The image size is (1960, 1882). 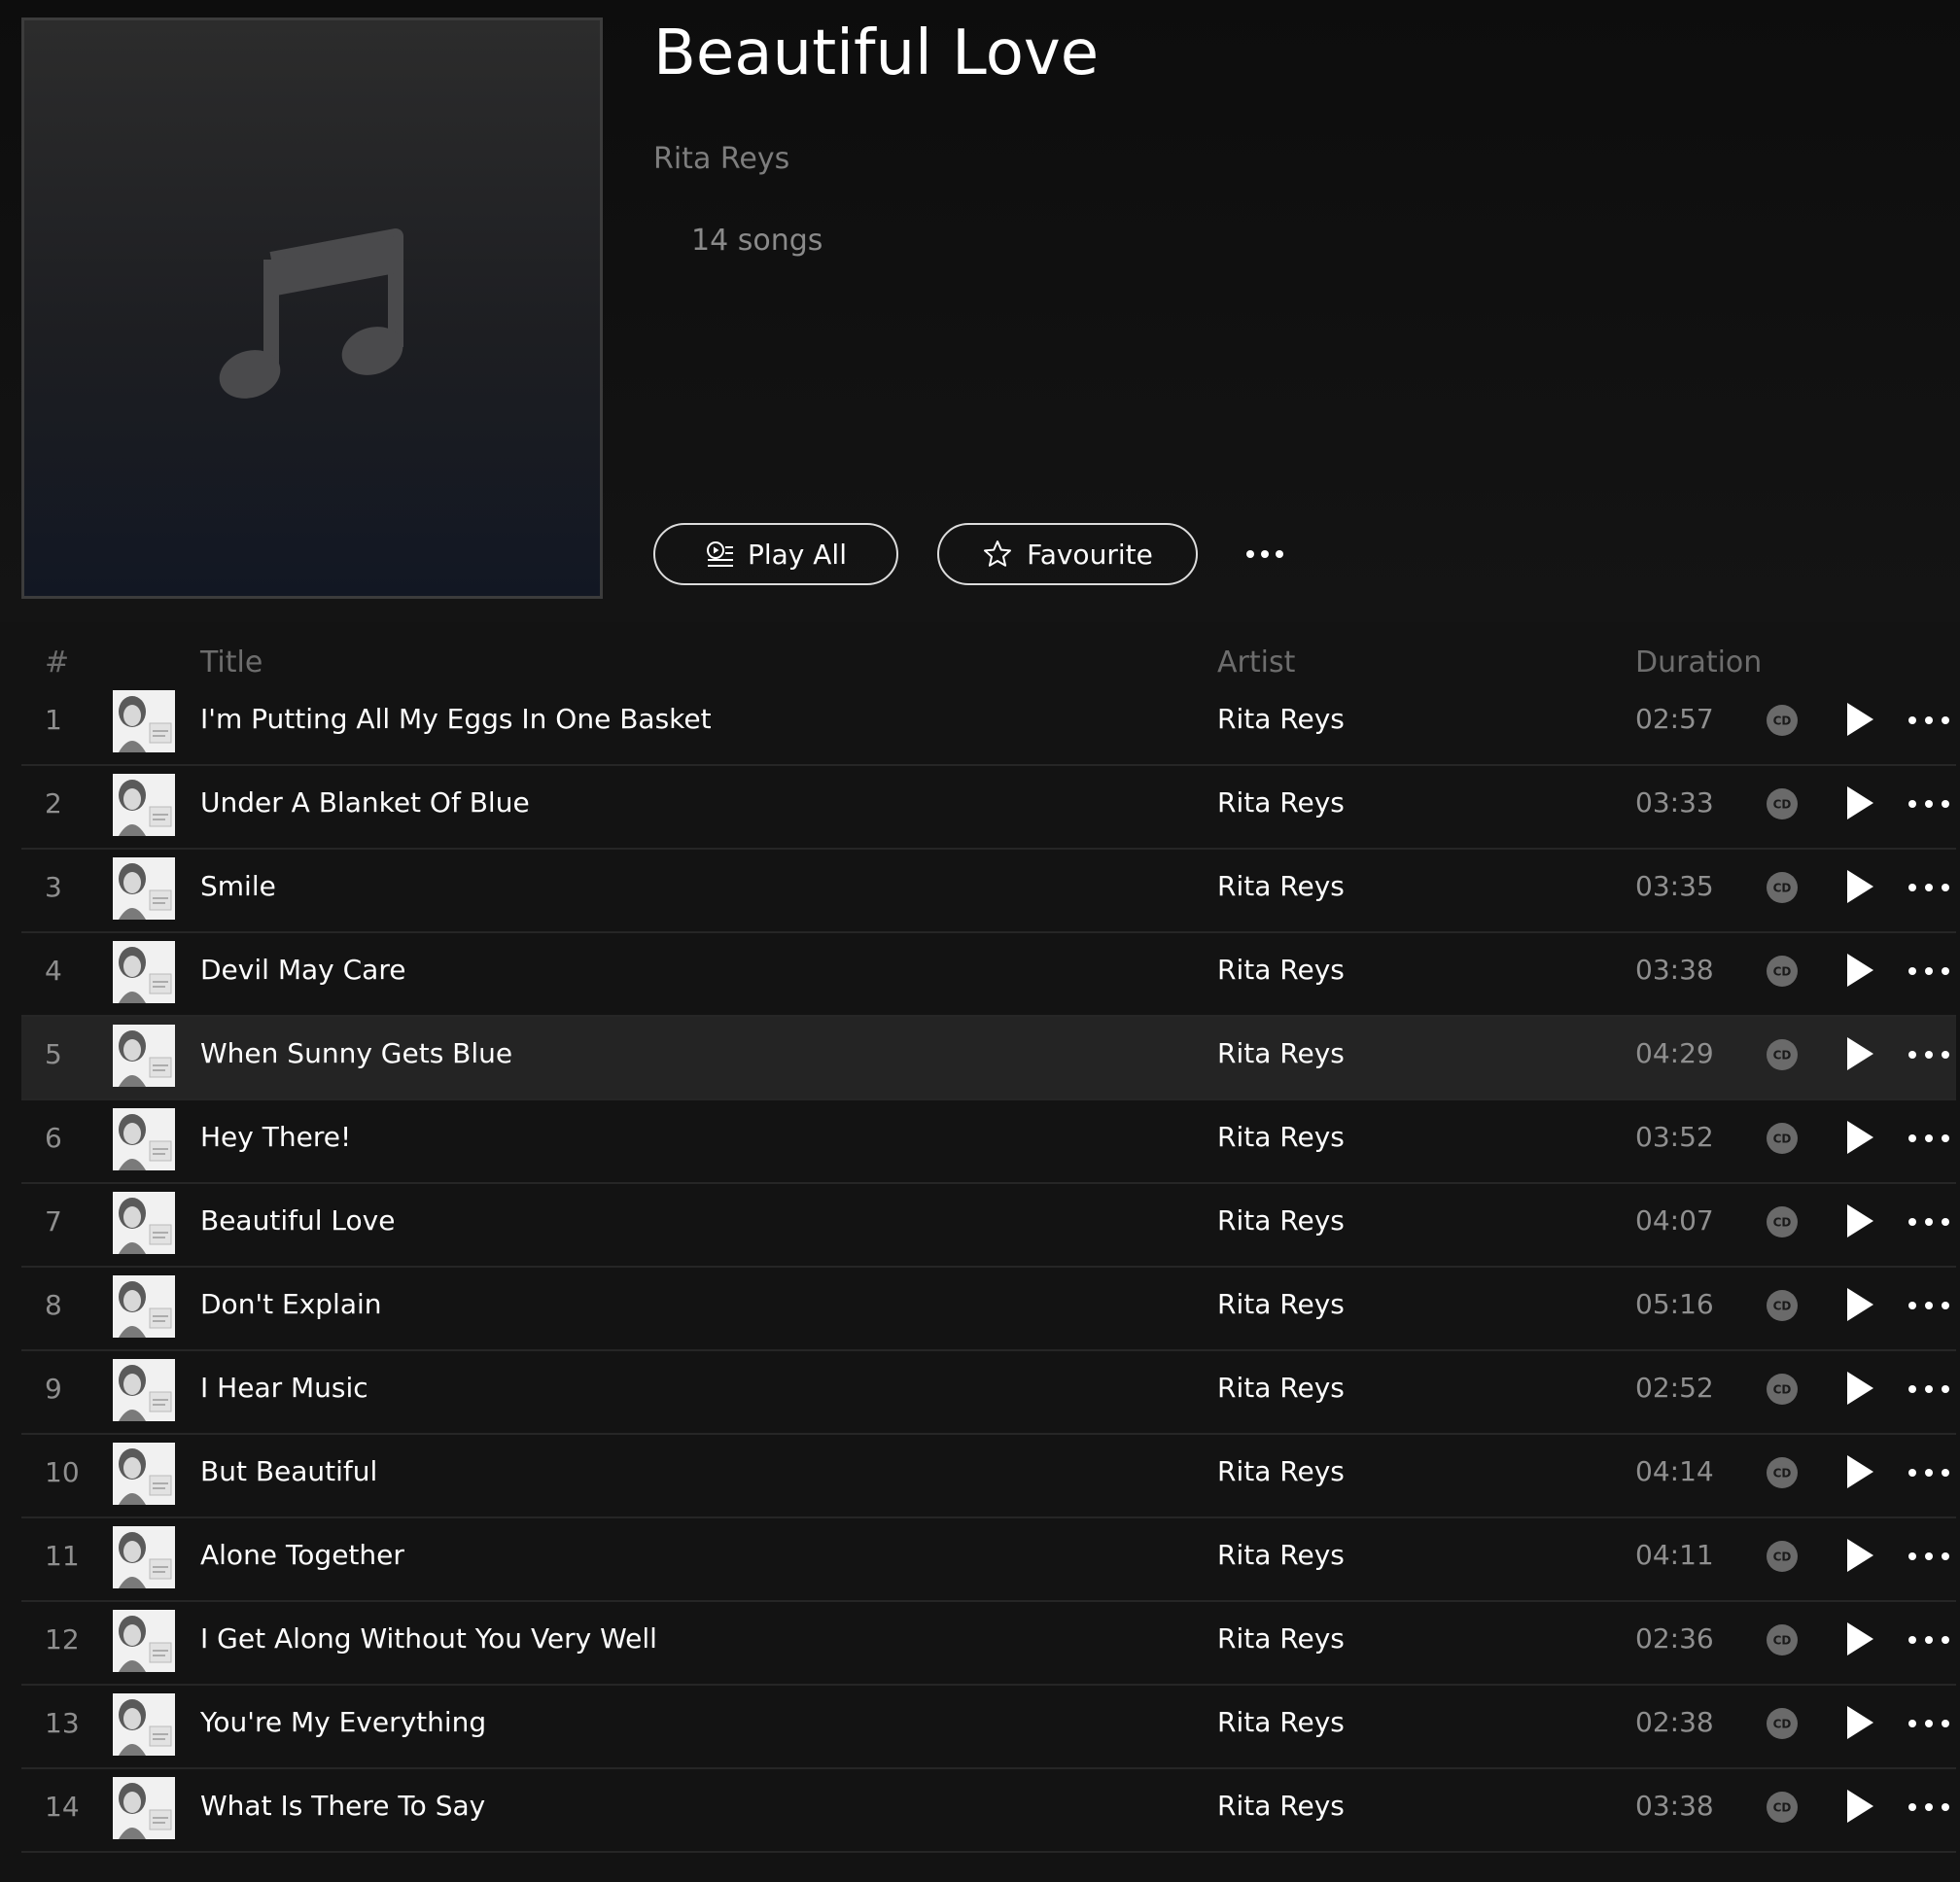 I want to click on track-title: Devil May Care, so click(x=302, y=970).